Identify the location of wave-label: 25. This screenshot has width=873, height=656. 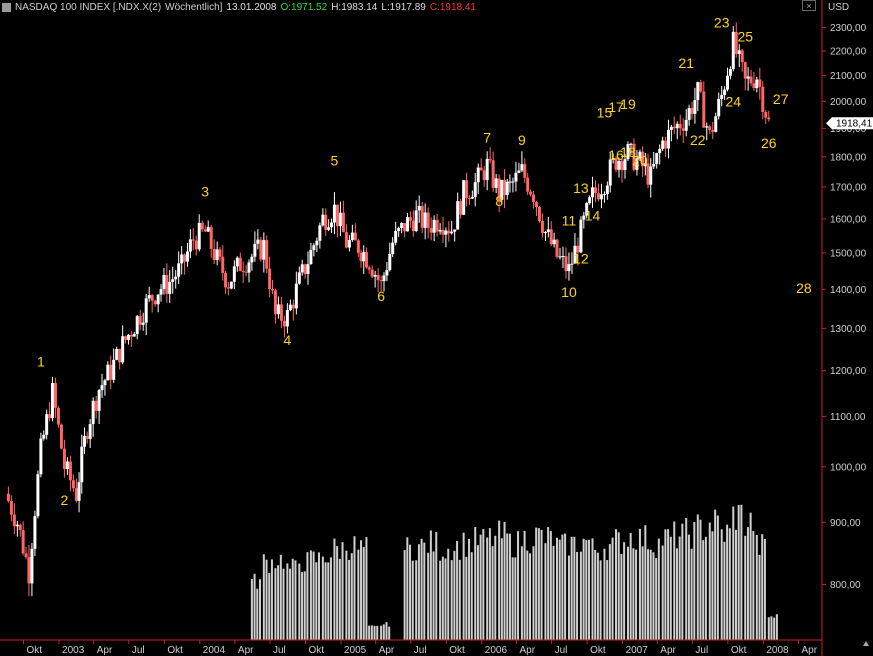
(745, 37).